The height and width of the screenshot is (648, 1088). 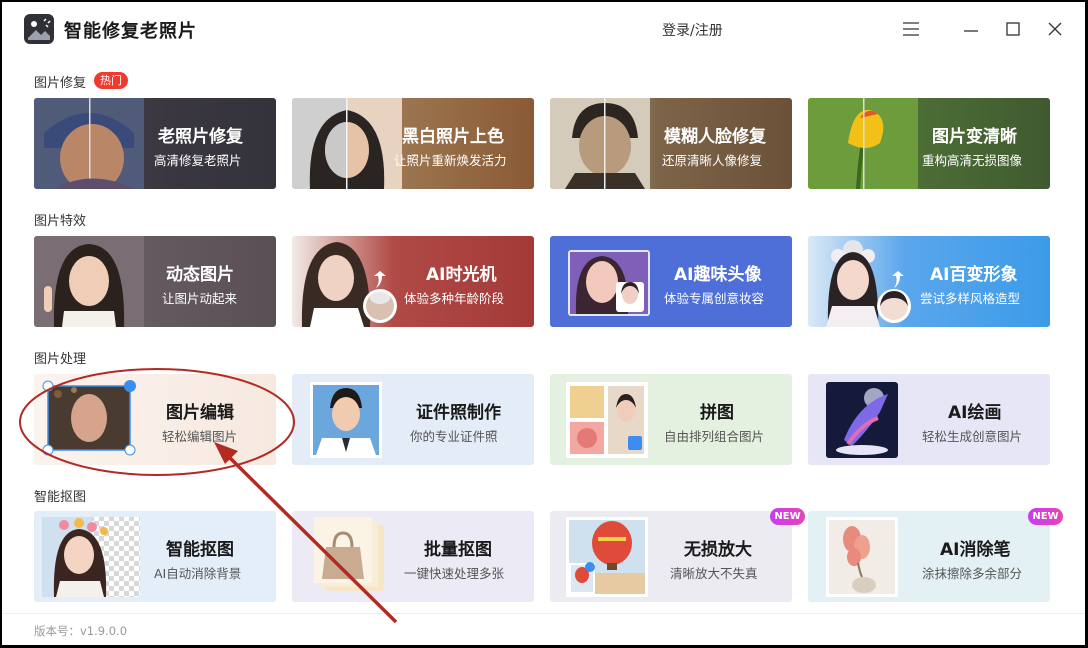 I want to click on card-title: AI绘画, so click(x=975, y=413).